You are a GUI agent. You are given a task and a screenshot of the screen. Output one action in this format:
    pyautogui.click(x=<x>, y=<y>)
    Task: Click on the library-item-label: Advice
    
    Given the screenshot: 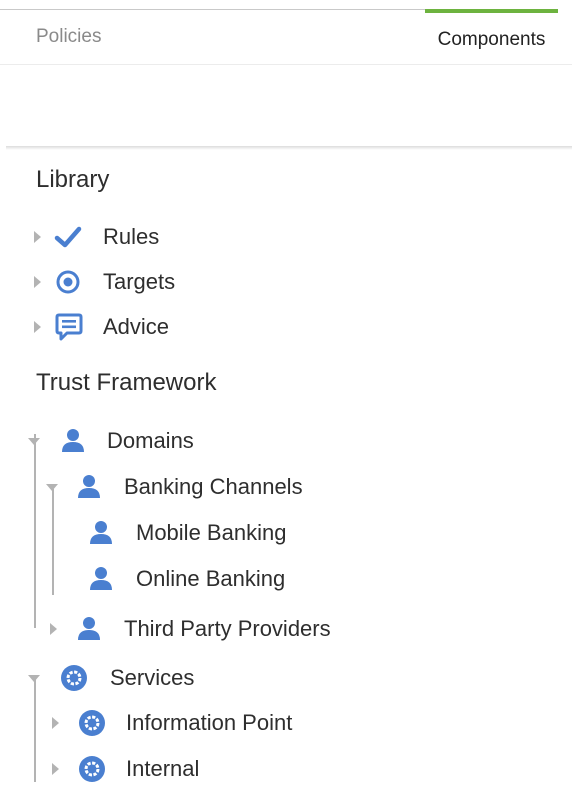 What is the action you would take?
    pyautogui.click(x=136, y=326)
    